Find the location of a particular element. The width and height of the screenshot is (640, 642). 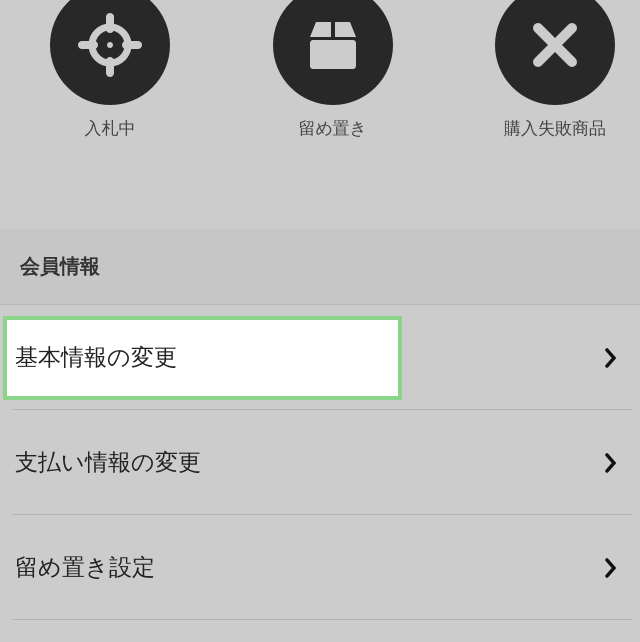

shortcut-label: 留め置き is located at coordinates (332, 128).